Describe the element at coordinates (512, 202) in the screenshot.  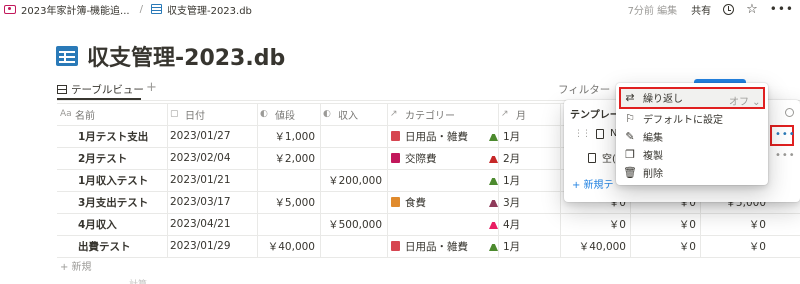
I see `month-label: 3月` at that location.